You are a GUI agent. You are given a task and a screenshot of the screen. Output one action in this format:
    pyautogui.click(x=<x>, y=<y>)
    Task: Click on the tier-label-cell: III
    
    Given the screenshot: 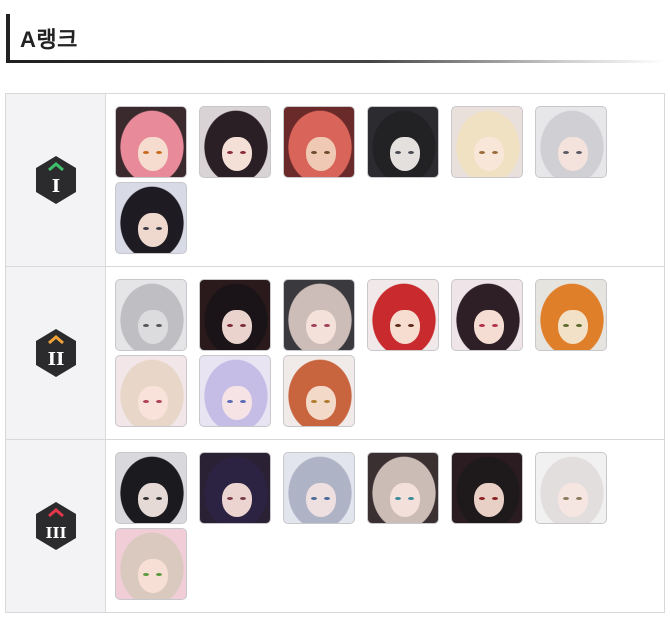 What is the action you would take?
    pyautogui.click(x=56, y=526)
    